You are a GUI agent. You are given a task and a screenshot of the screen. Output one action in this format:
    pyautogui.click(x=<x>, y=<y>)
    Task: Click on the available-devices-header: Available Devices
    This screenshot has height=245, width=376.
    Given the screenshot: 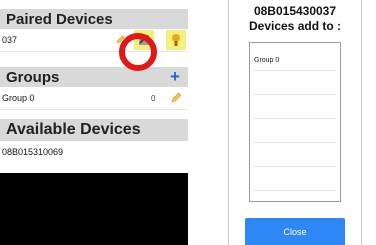 What is the action you would take?
    pyautogui.click(x=94, y=130)
    